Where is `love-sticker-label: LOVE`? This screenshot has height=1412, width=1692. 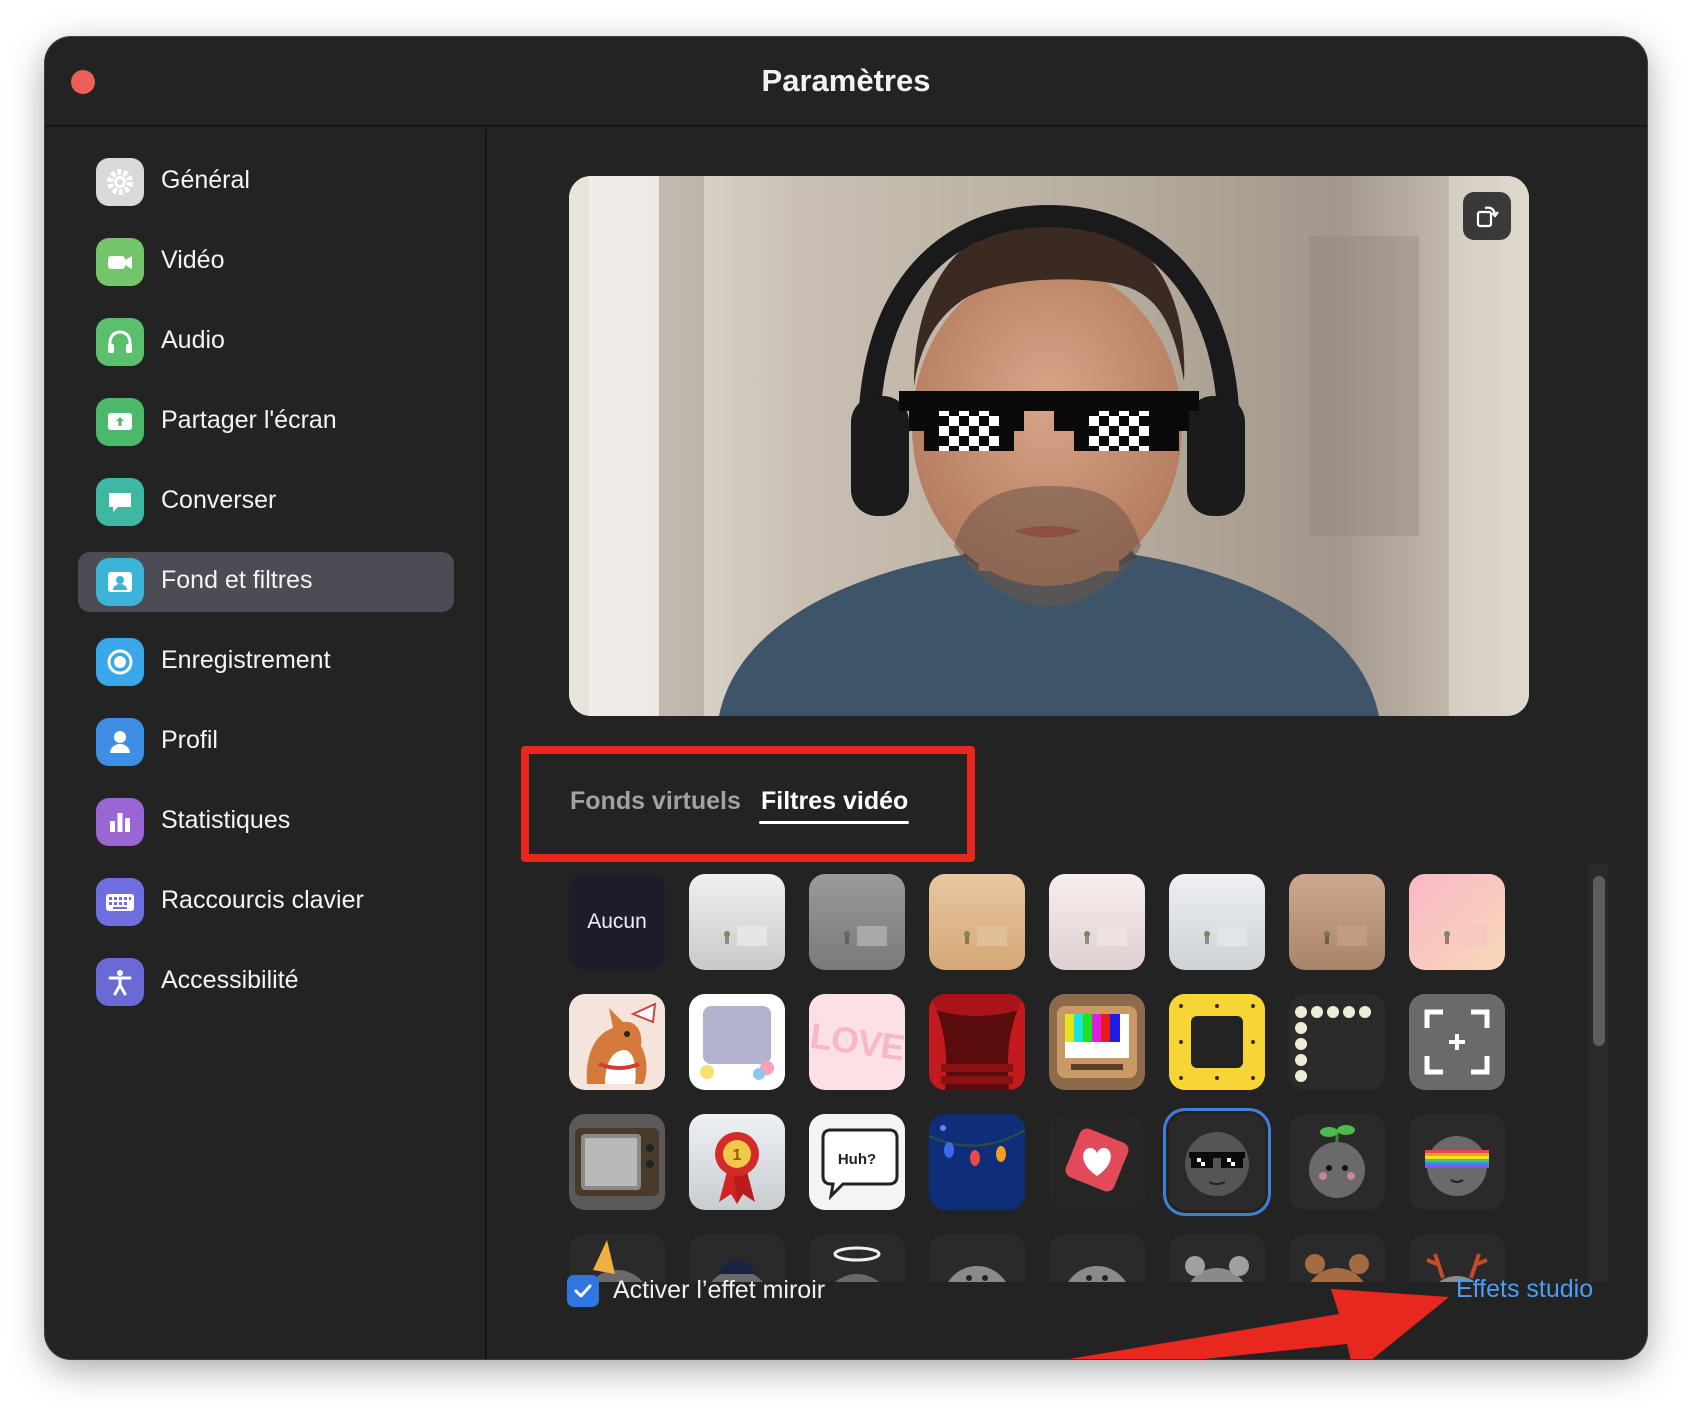
love-sticker-label: LOVE is located at coordinates (857, 1041).